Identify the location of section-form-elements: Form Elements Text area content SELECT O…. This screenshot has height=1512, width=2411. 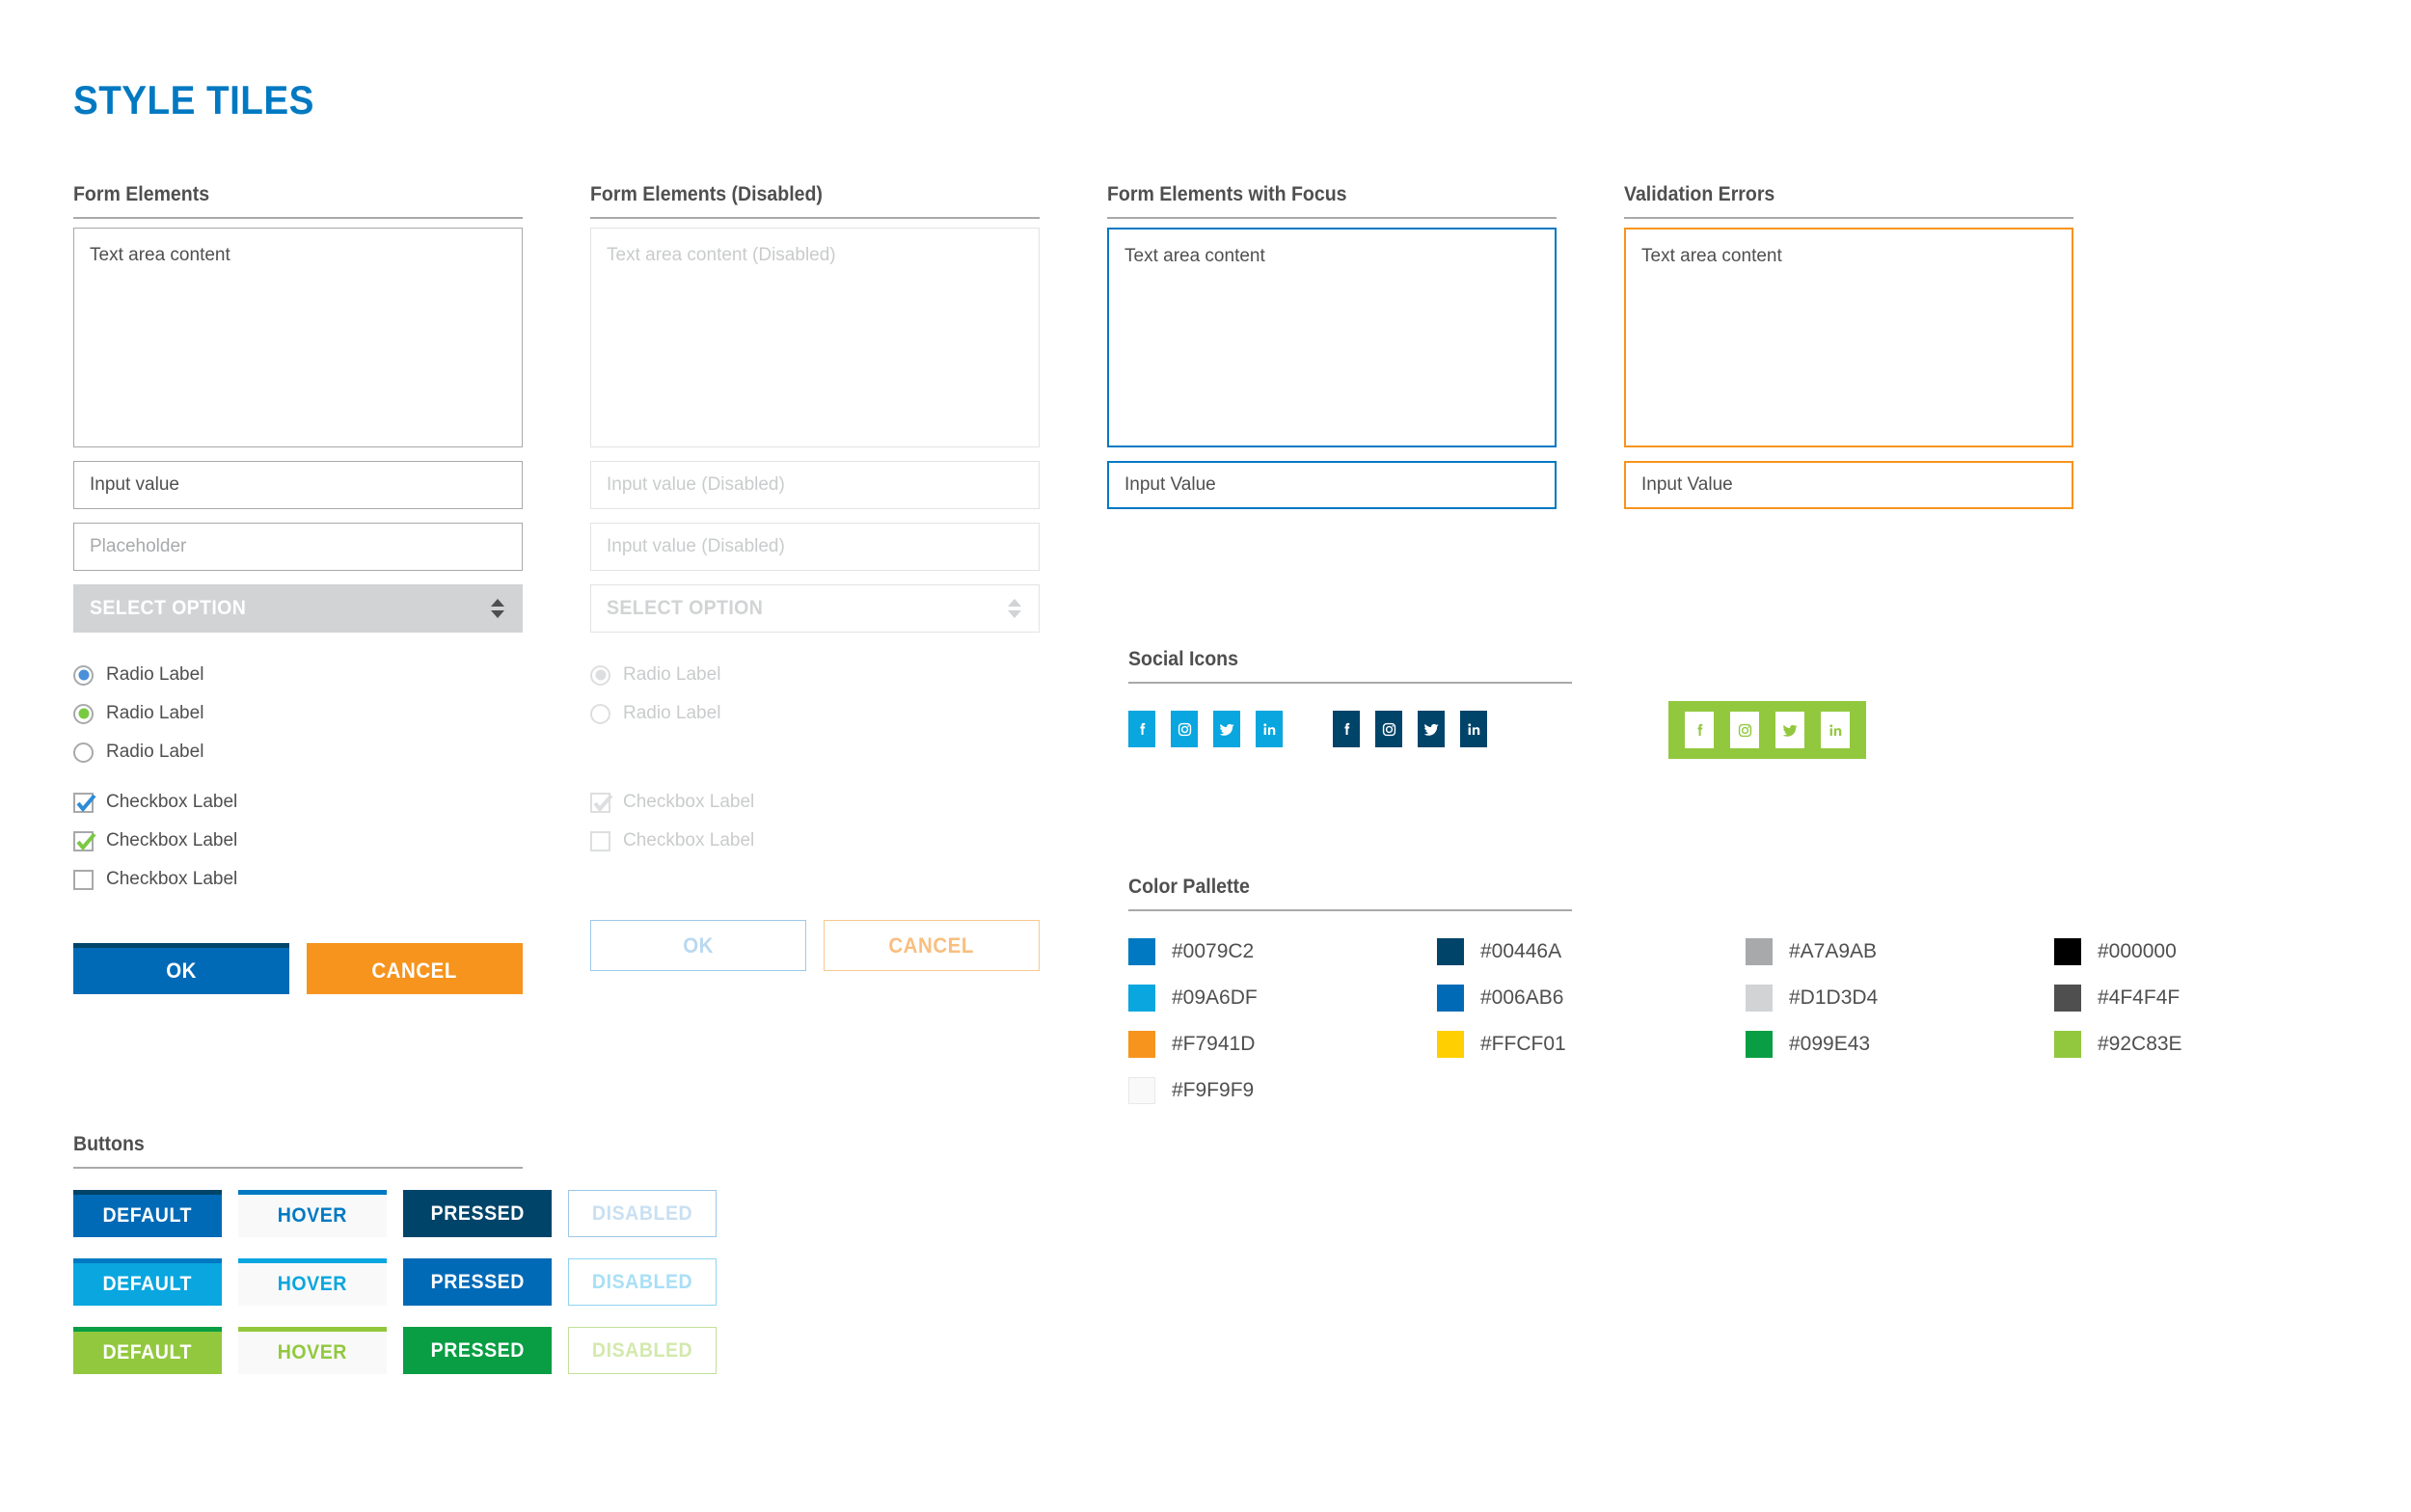
(298, 588).